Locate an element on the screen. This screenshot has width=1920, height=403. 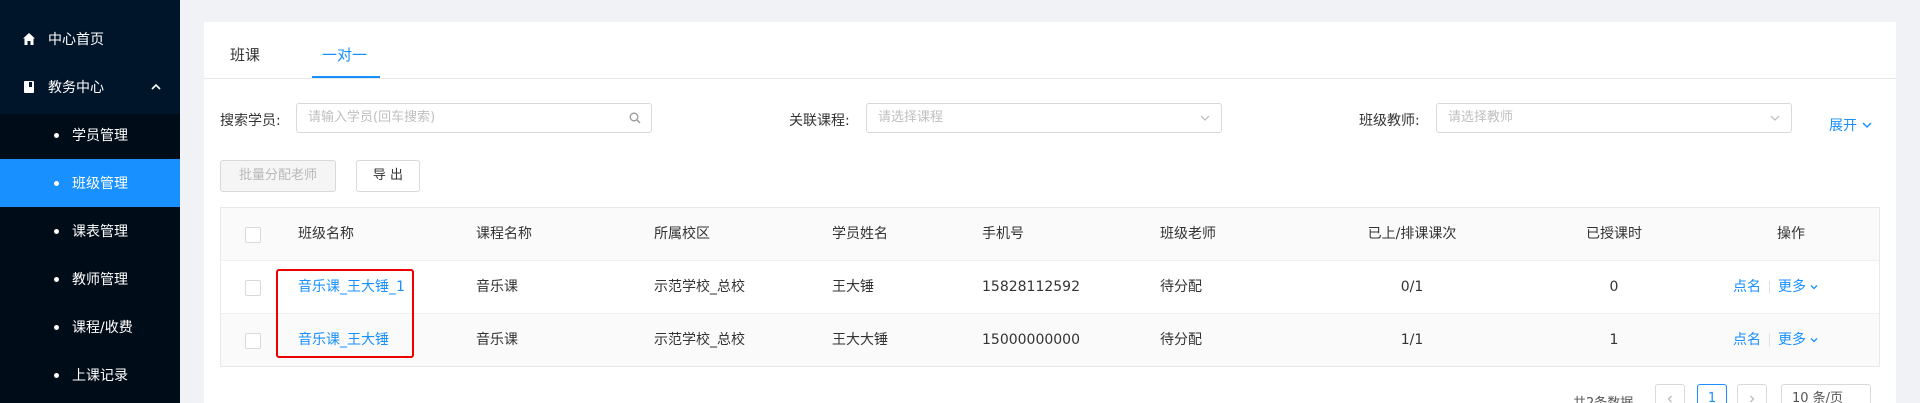
expand-filters-button: 展开 is located at coordinates (1851, 125).